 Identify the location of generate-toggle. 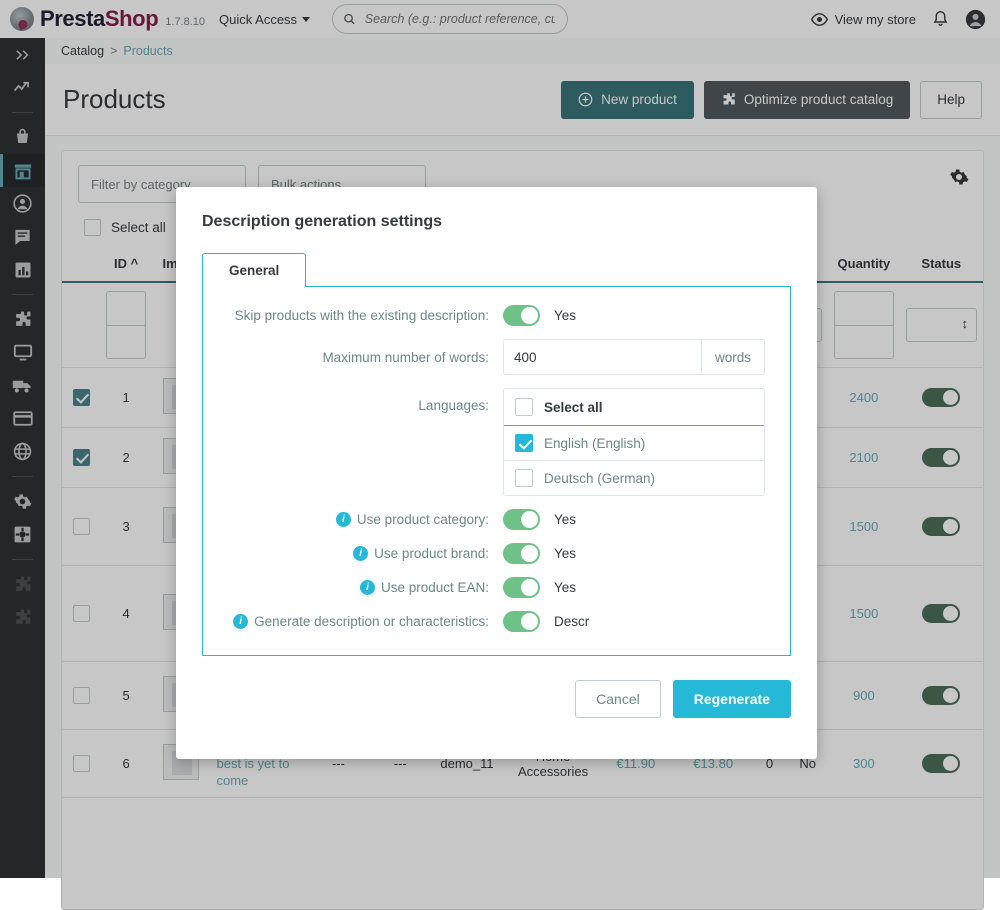
(521, 621).